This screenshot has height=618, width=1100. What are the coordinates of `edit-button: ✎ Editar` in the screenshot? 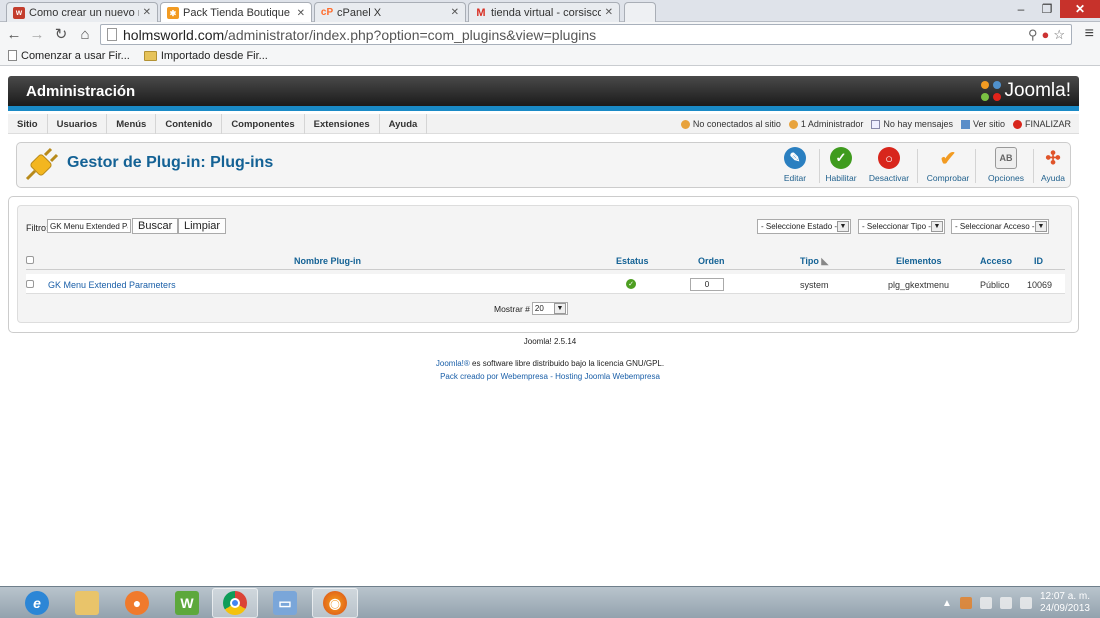 It's located at (795, 165).